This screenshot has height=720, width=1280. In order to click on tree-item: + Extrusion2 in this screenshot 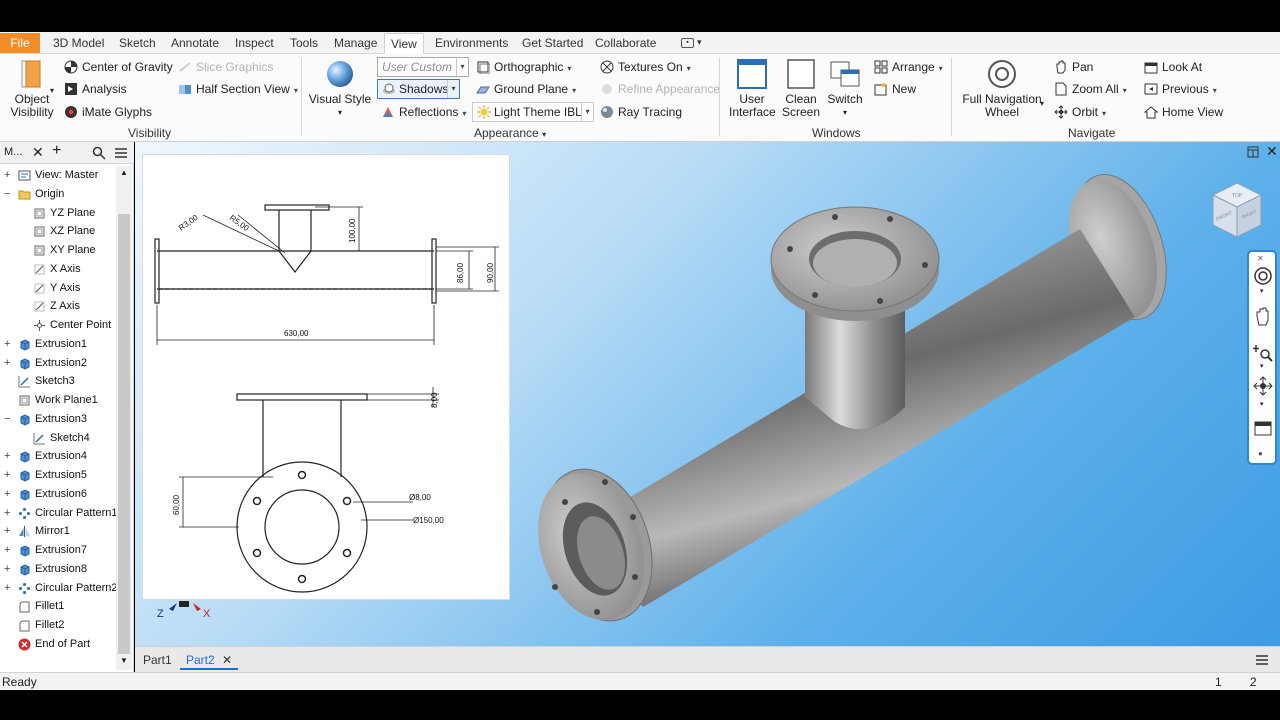, I will do `click(58, 363)`.